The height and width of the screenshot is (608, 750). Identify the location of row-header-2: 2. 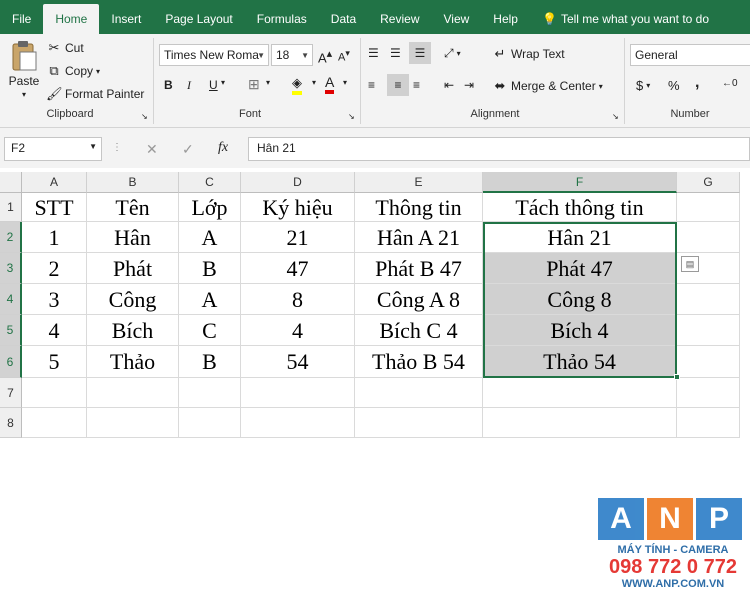
(11, 237).